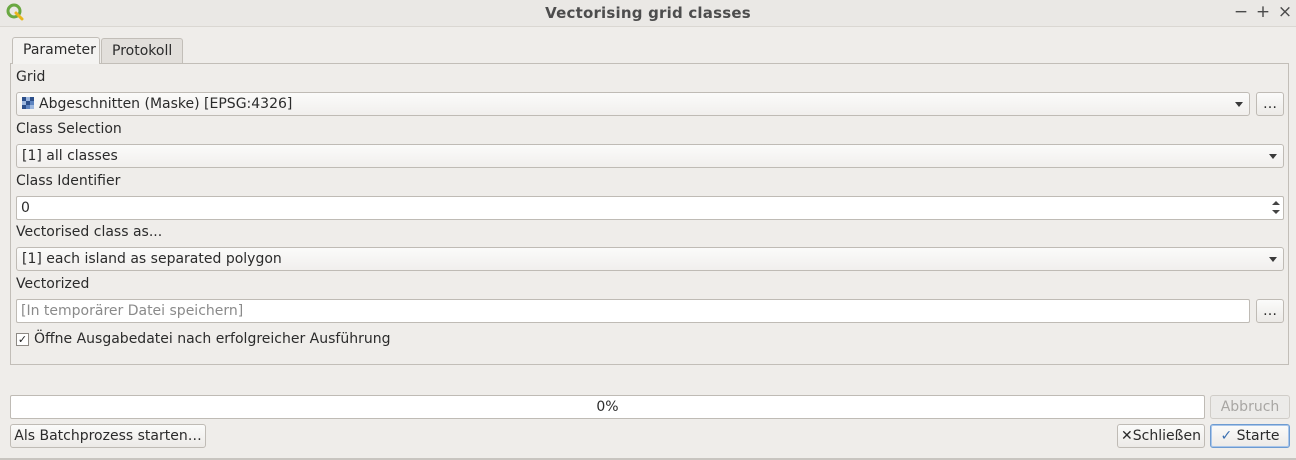  What do you see at coordinates (56, 50) in the screenshot?
I see `tab-parameter: Parameter` at bounding box center [56, 50].